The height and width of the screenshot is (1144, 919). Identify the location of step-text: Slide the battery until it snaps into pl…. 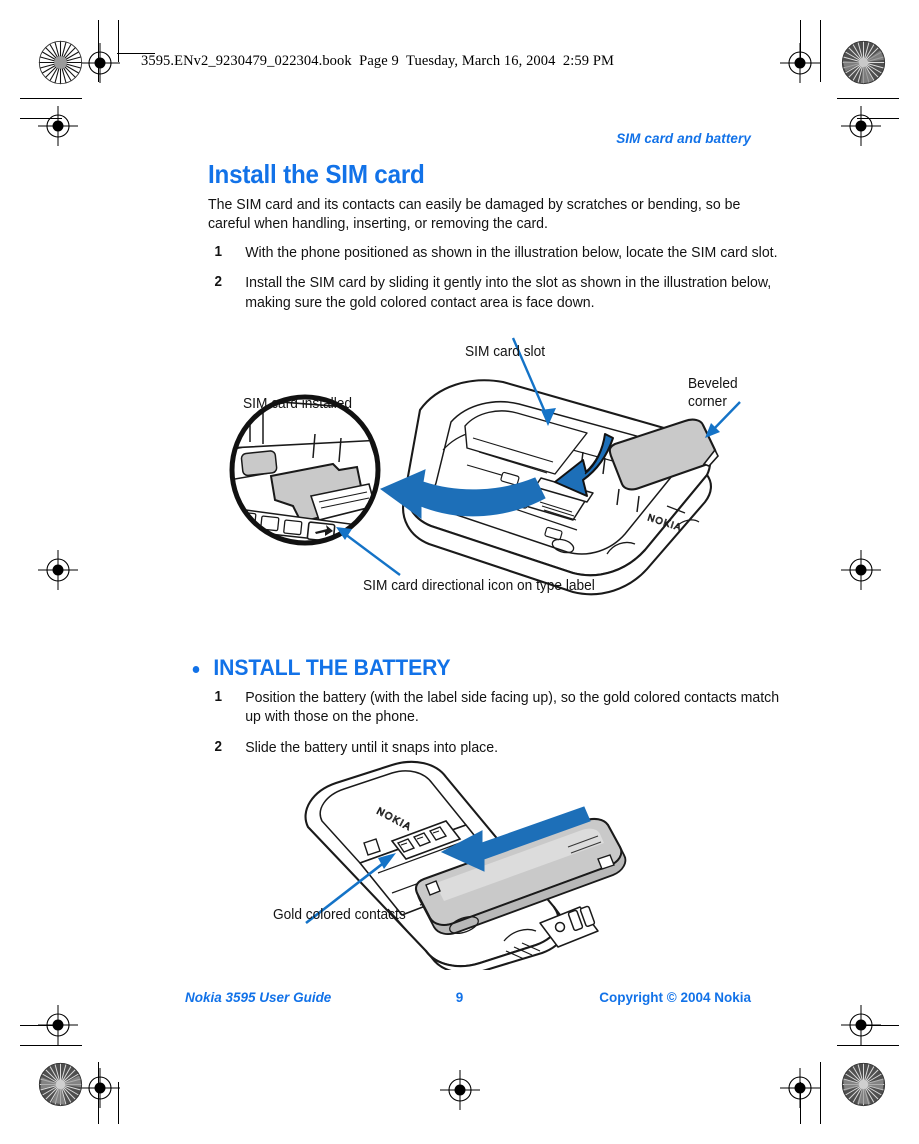
(372, 747).